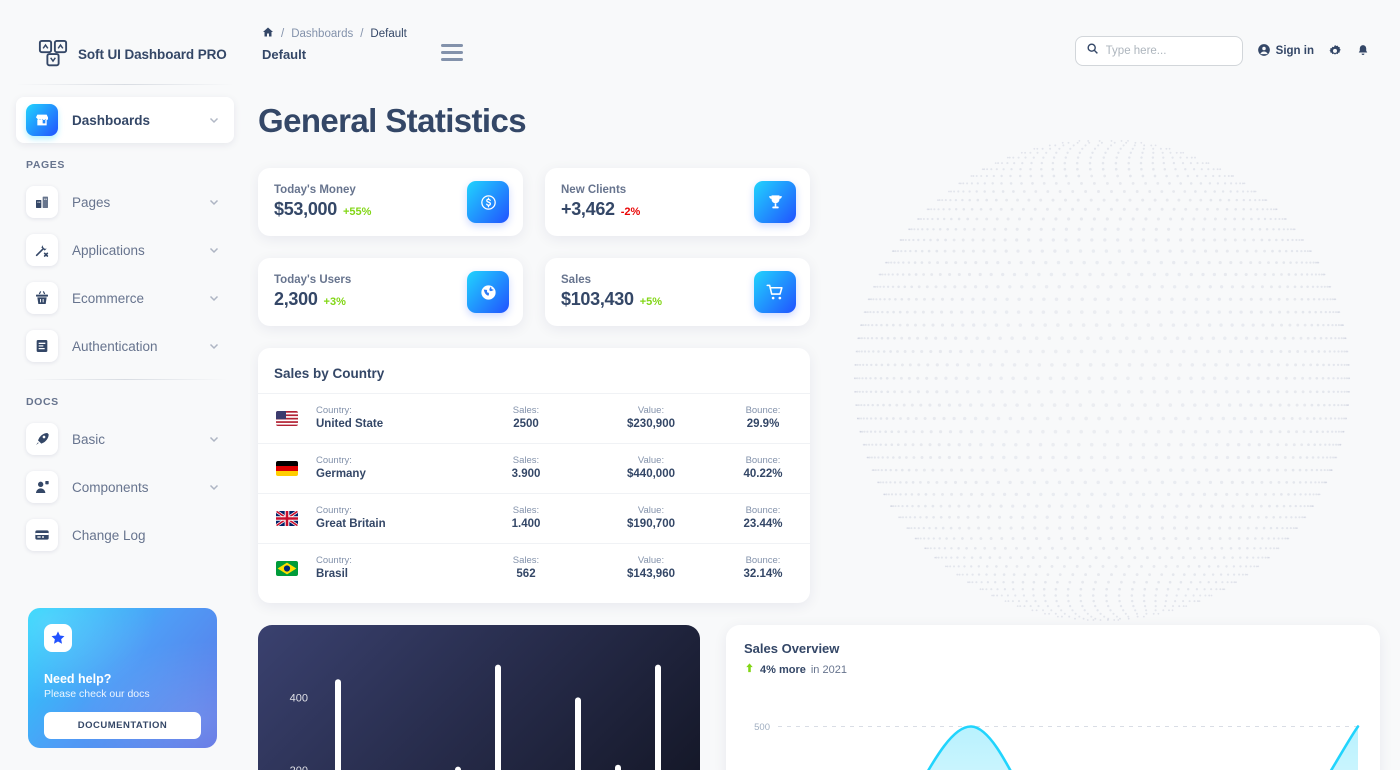 This screenshot has width=1400, height=770. What do you see at coordinates (115, 346) in the screenshot?
I see `sidebar-item-label: Authentication` at bounding box center [115, 346].